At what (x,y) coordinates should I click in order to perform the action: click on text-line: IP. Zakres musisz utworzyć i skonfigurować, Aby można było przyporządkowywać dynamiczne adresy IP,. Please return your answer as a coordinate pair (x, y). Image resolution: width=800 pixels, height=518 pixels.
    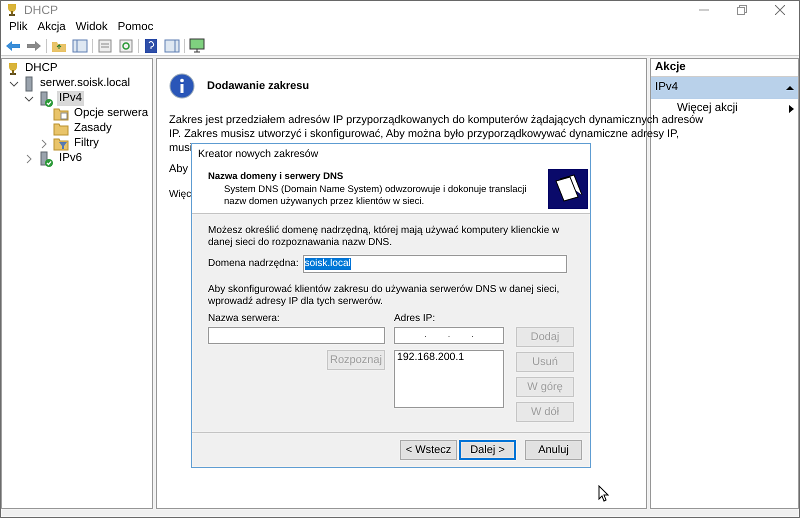
    Looking at the image, I should click on (424, 134).